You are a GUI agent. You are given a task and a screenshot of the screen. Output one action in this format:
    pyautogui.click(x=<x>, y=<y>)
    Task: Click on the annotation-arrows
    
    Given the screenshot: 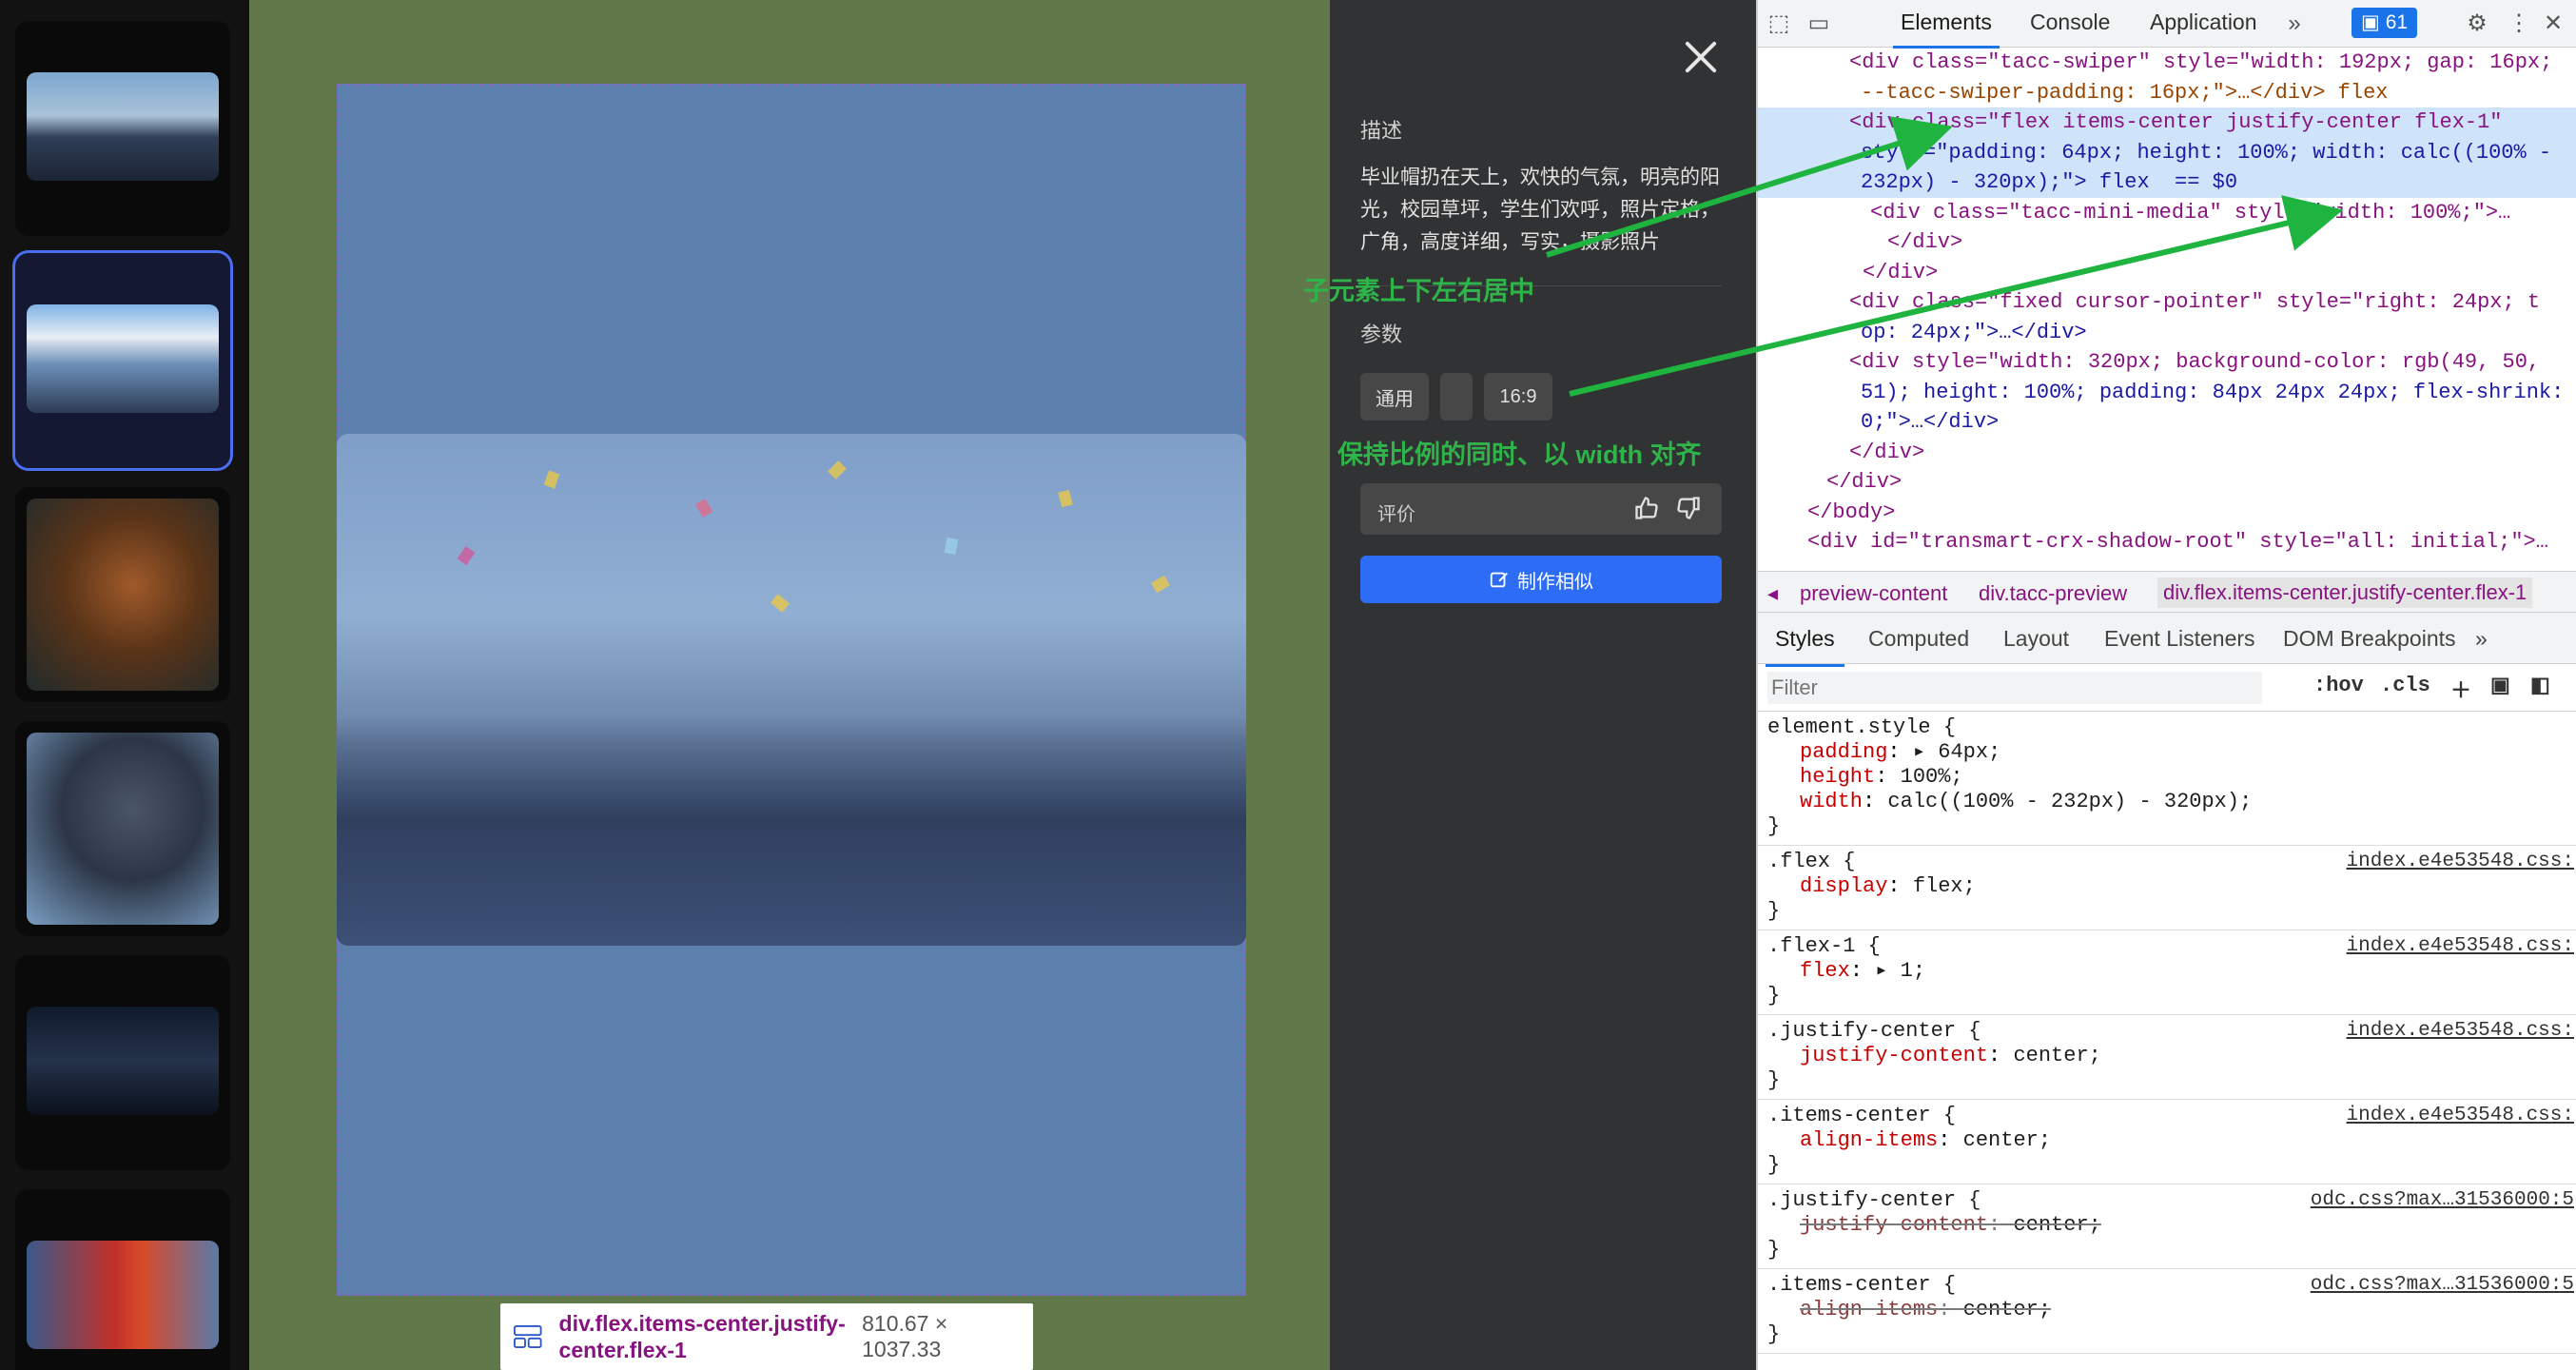 What is the action you would take?
    pyautogui.click(x=1945, y=256)
    